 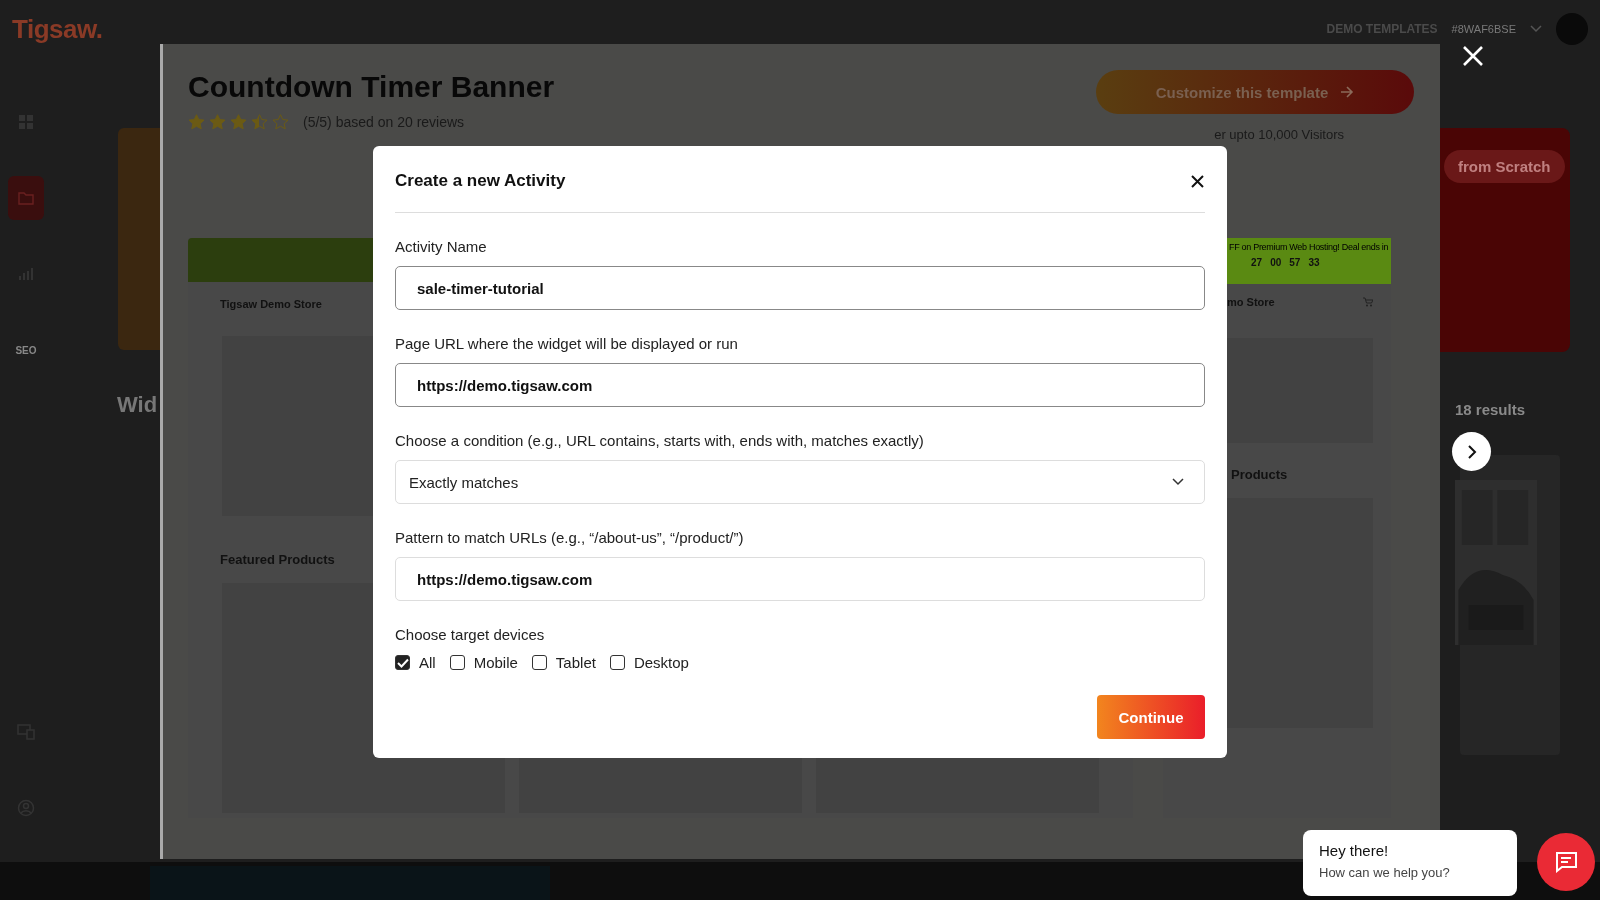 I want to click on check-icon, so click(x=402, y=662).